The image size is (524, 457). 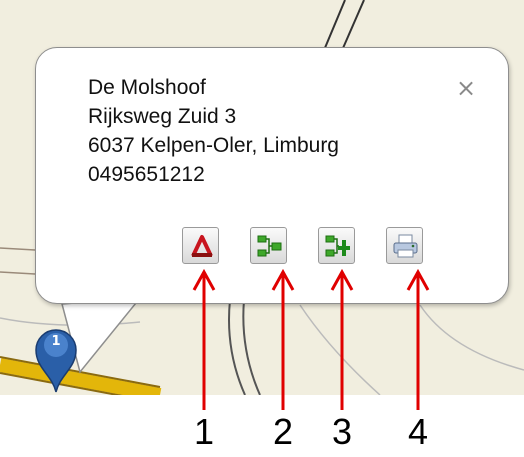 What do you see at coordinates (56, 341) in the screenshot?
I see `map-marker-number: 1` at bounding box center [56, 341].